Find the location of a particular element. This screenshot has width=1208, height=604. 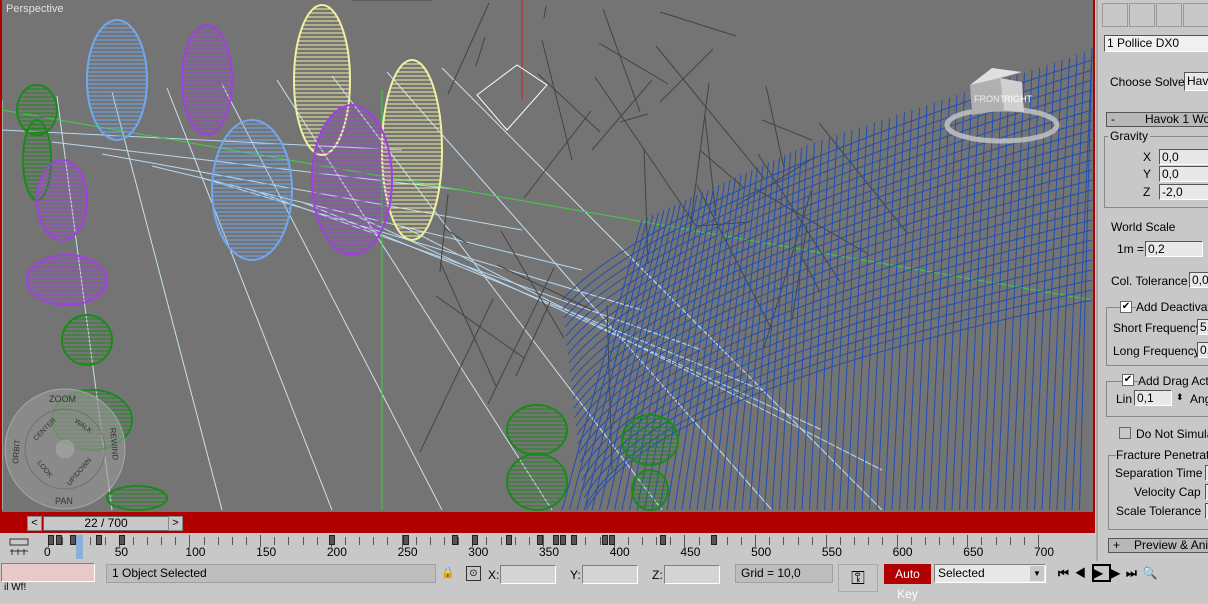

tick-label: 50 is located at coordinates (121, 552).